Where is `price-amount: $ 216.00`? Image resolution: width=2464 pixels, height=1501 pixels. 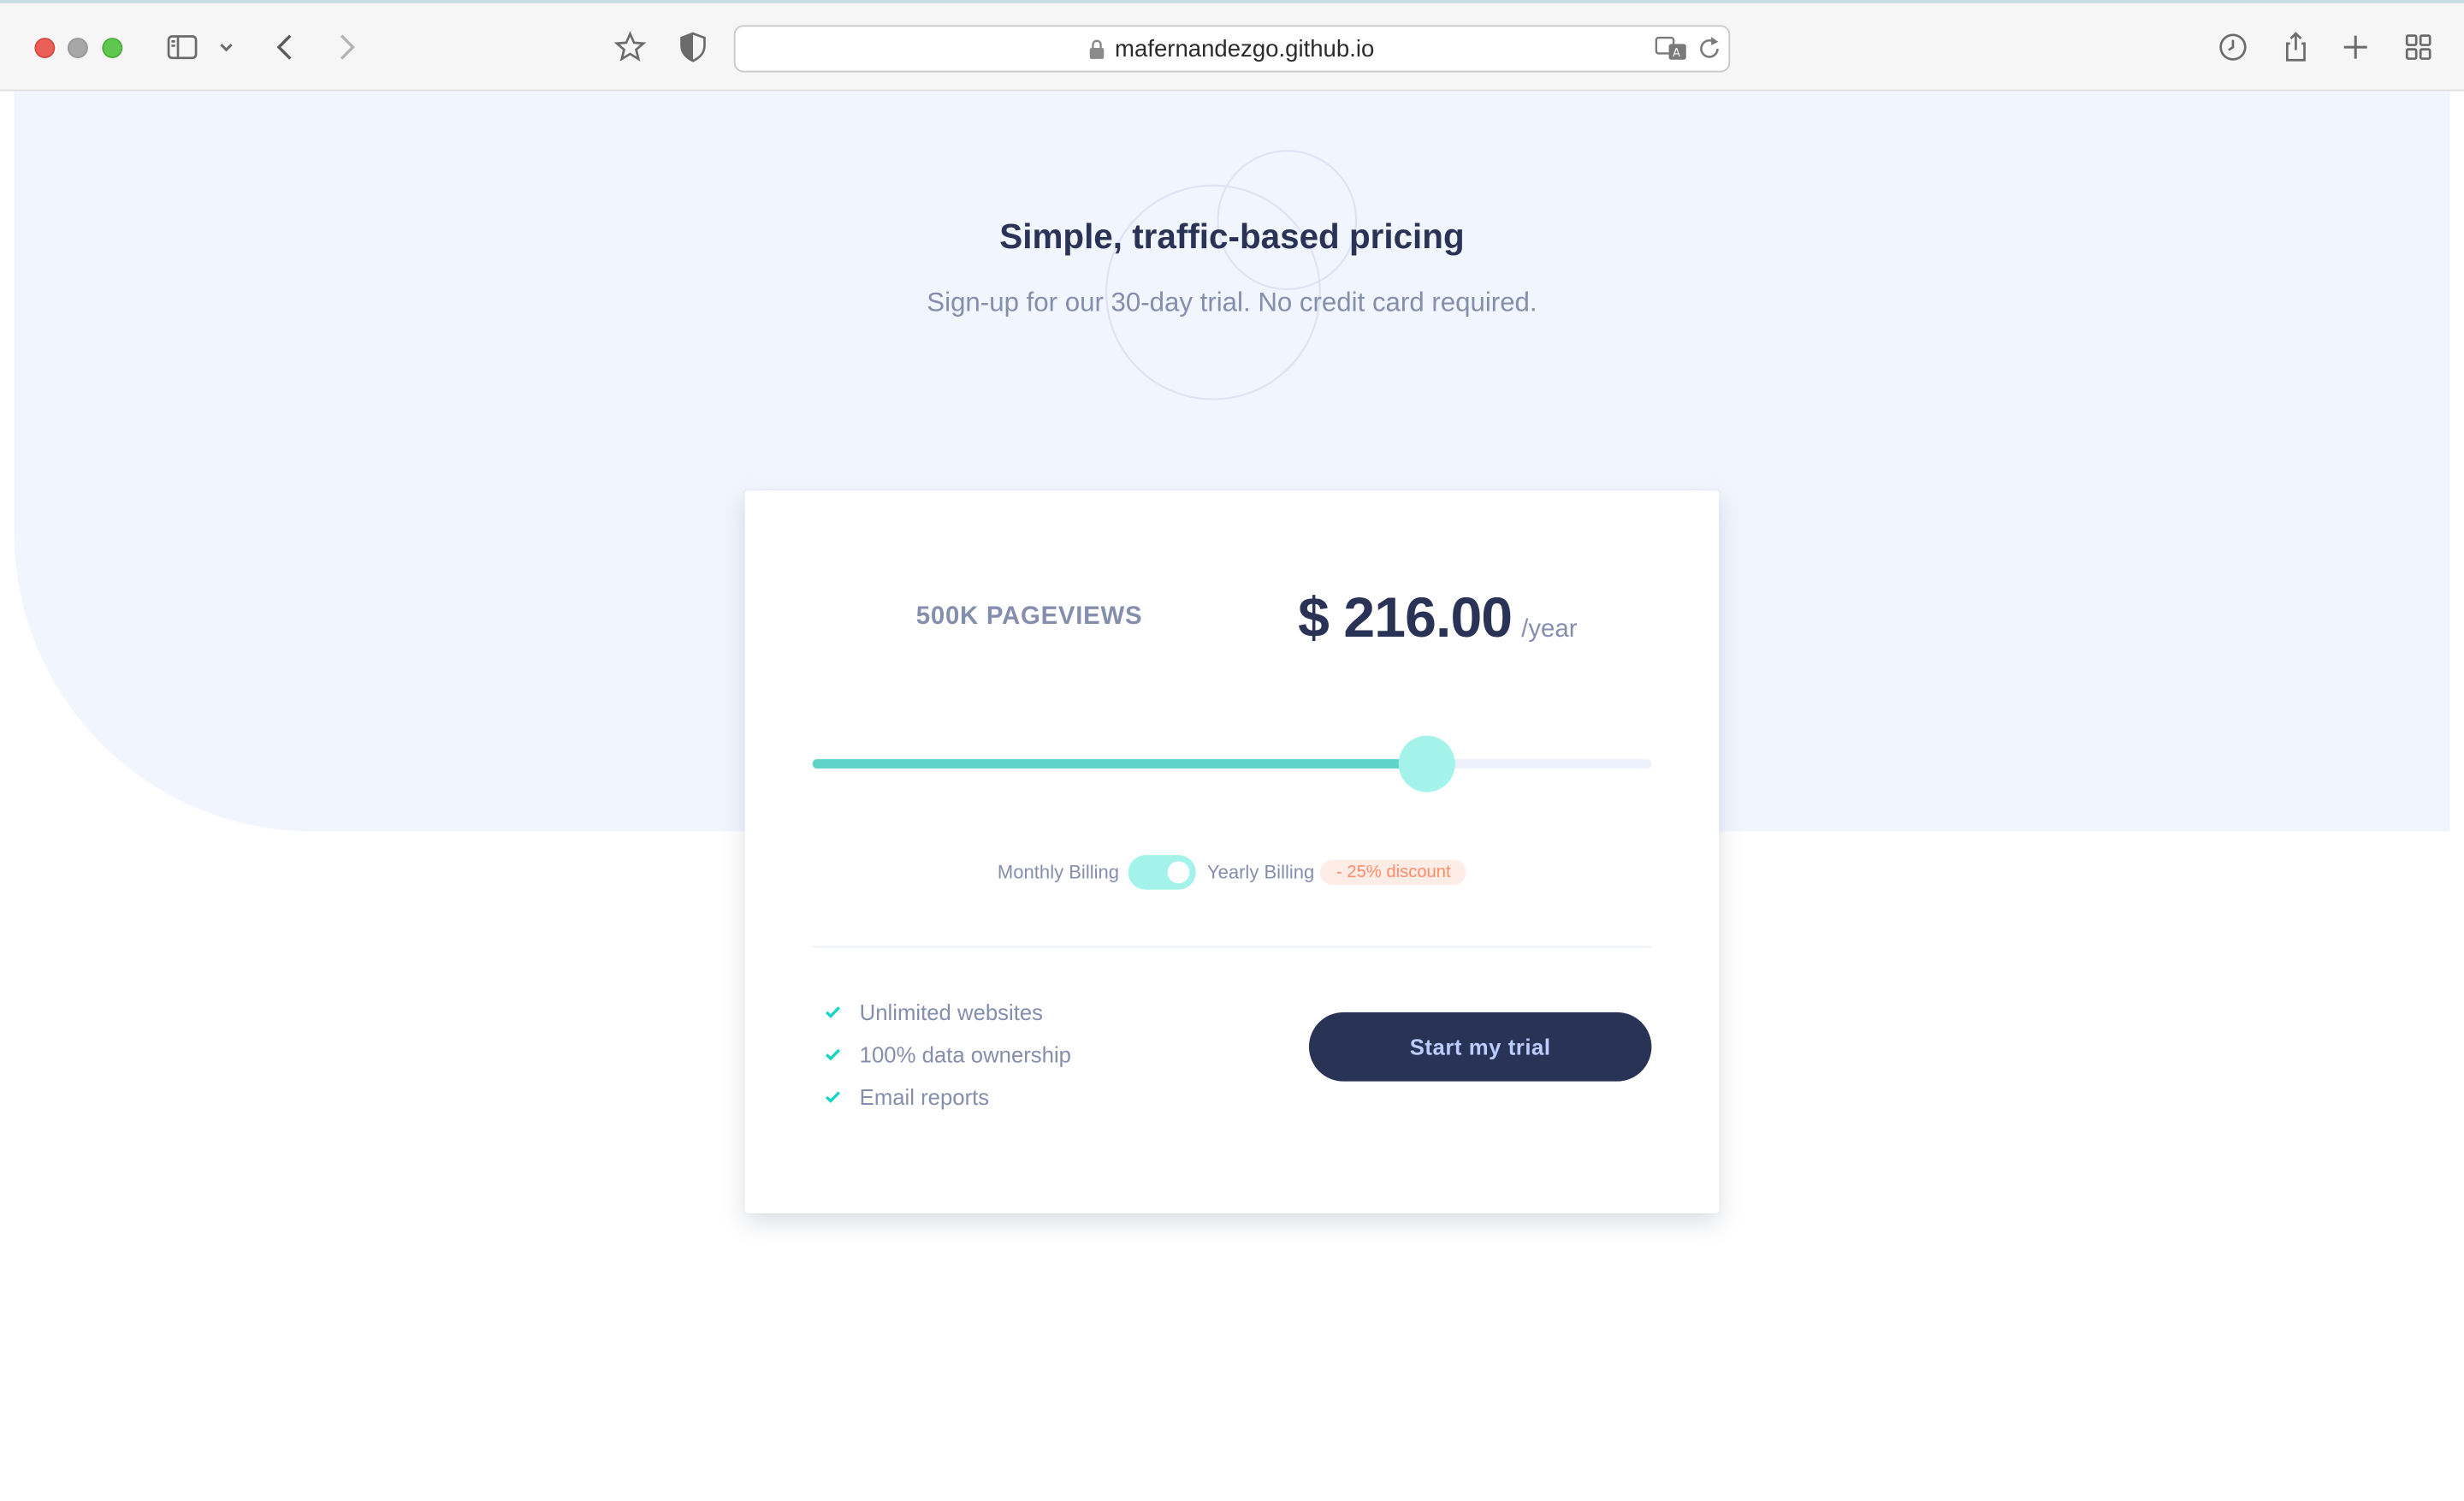
price-amount: $ 216.00 is located at coordinates (1405, 617).